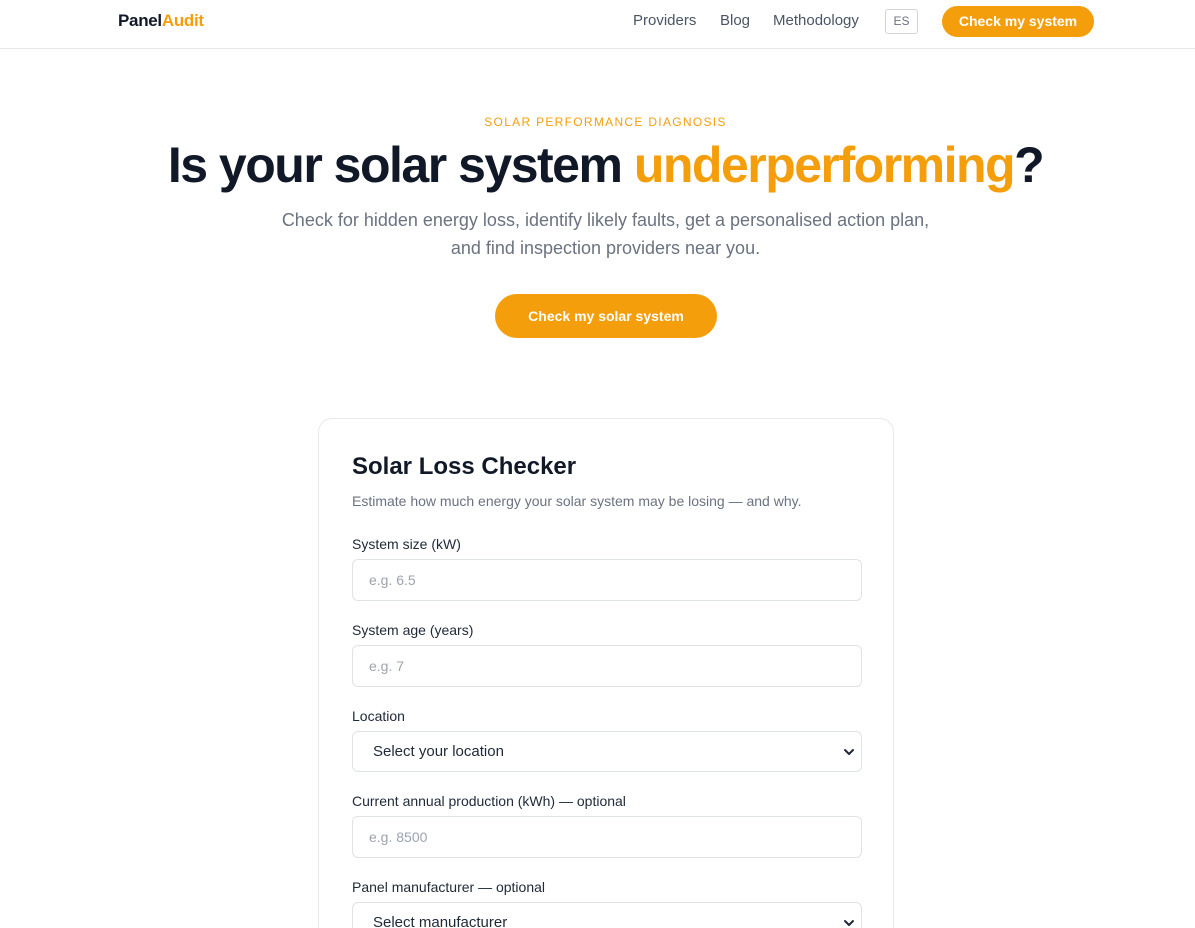  What do you see at coordinates (406, 544) in the screenshot?
I see `system-size-label: System size (kW)` at bounding box center [406, 544].